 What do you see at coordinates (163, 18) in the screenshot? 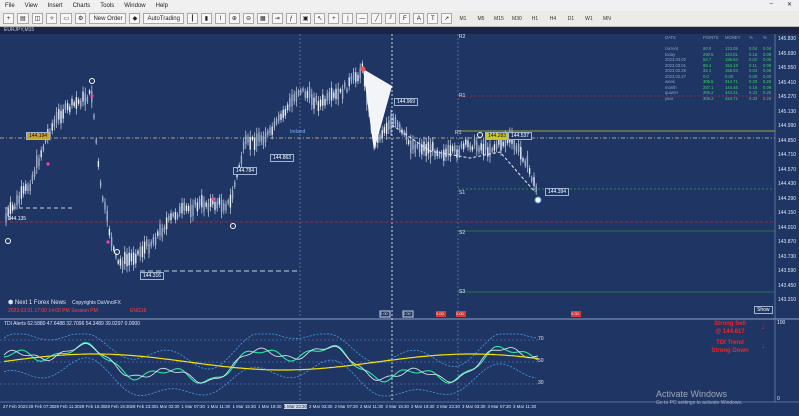
I see `autotrading-button: AutoTrading` at bounding box center [163, 18].